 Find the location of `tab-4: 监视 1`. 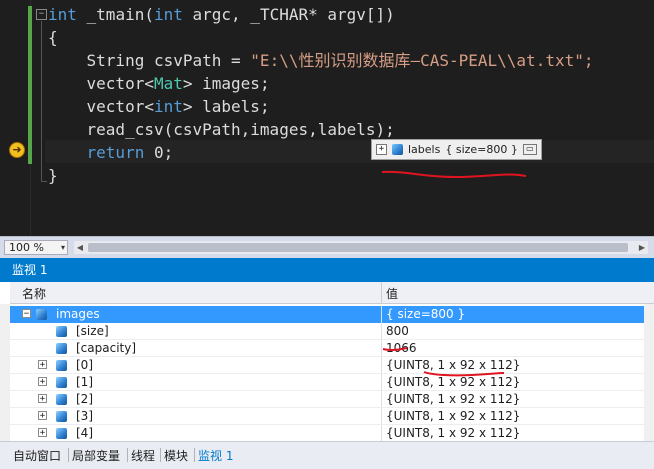

tab-4: 监视 1 is located at coordinates (215, 455).